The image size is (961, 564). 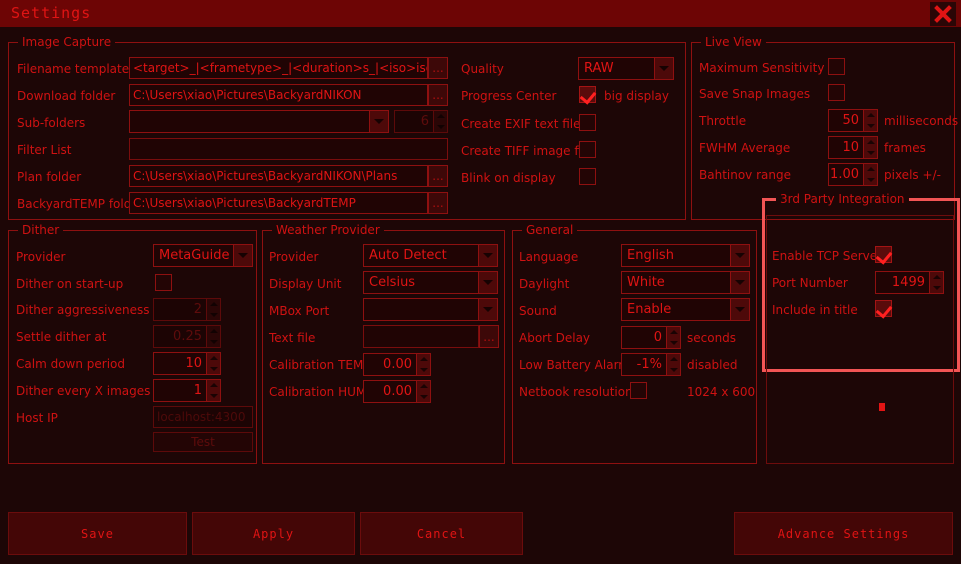 I want to click on dither-provider-combo: MetaGuide, so click(x=203, y=255).